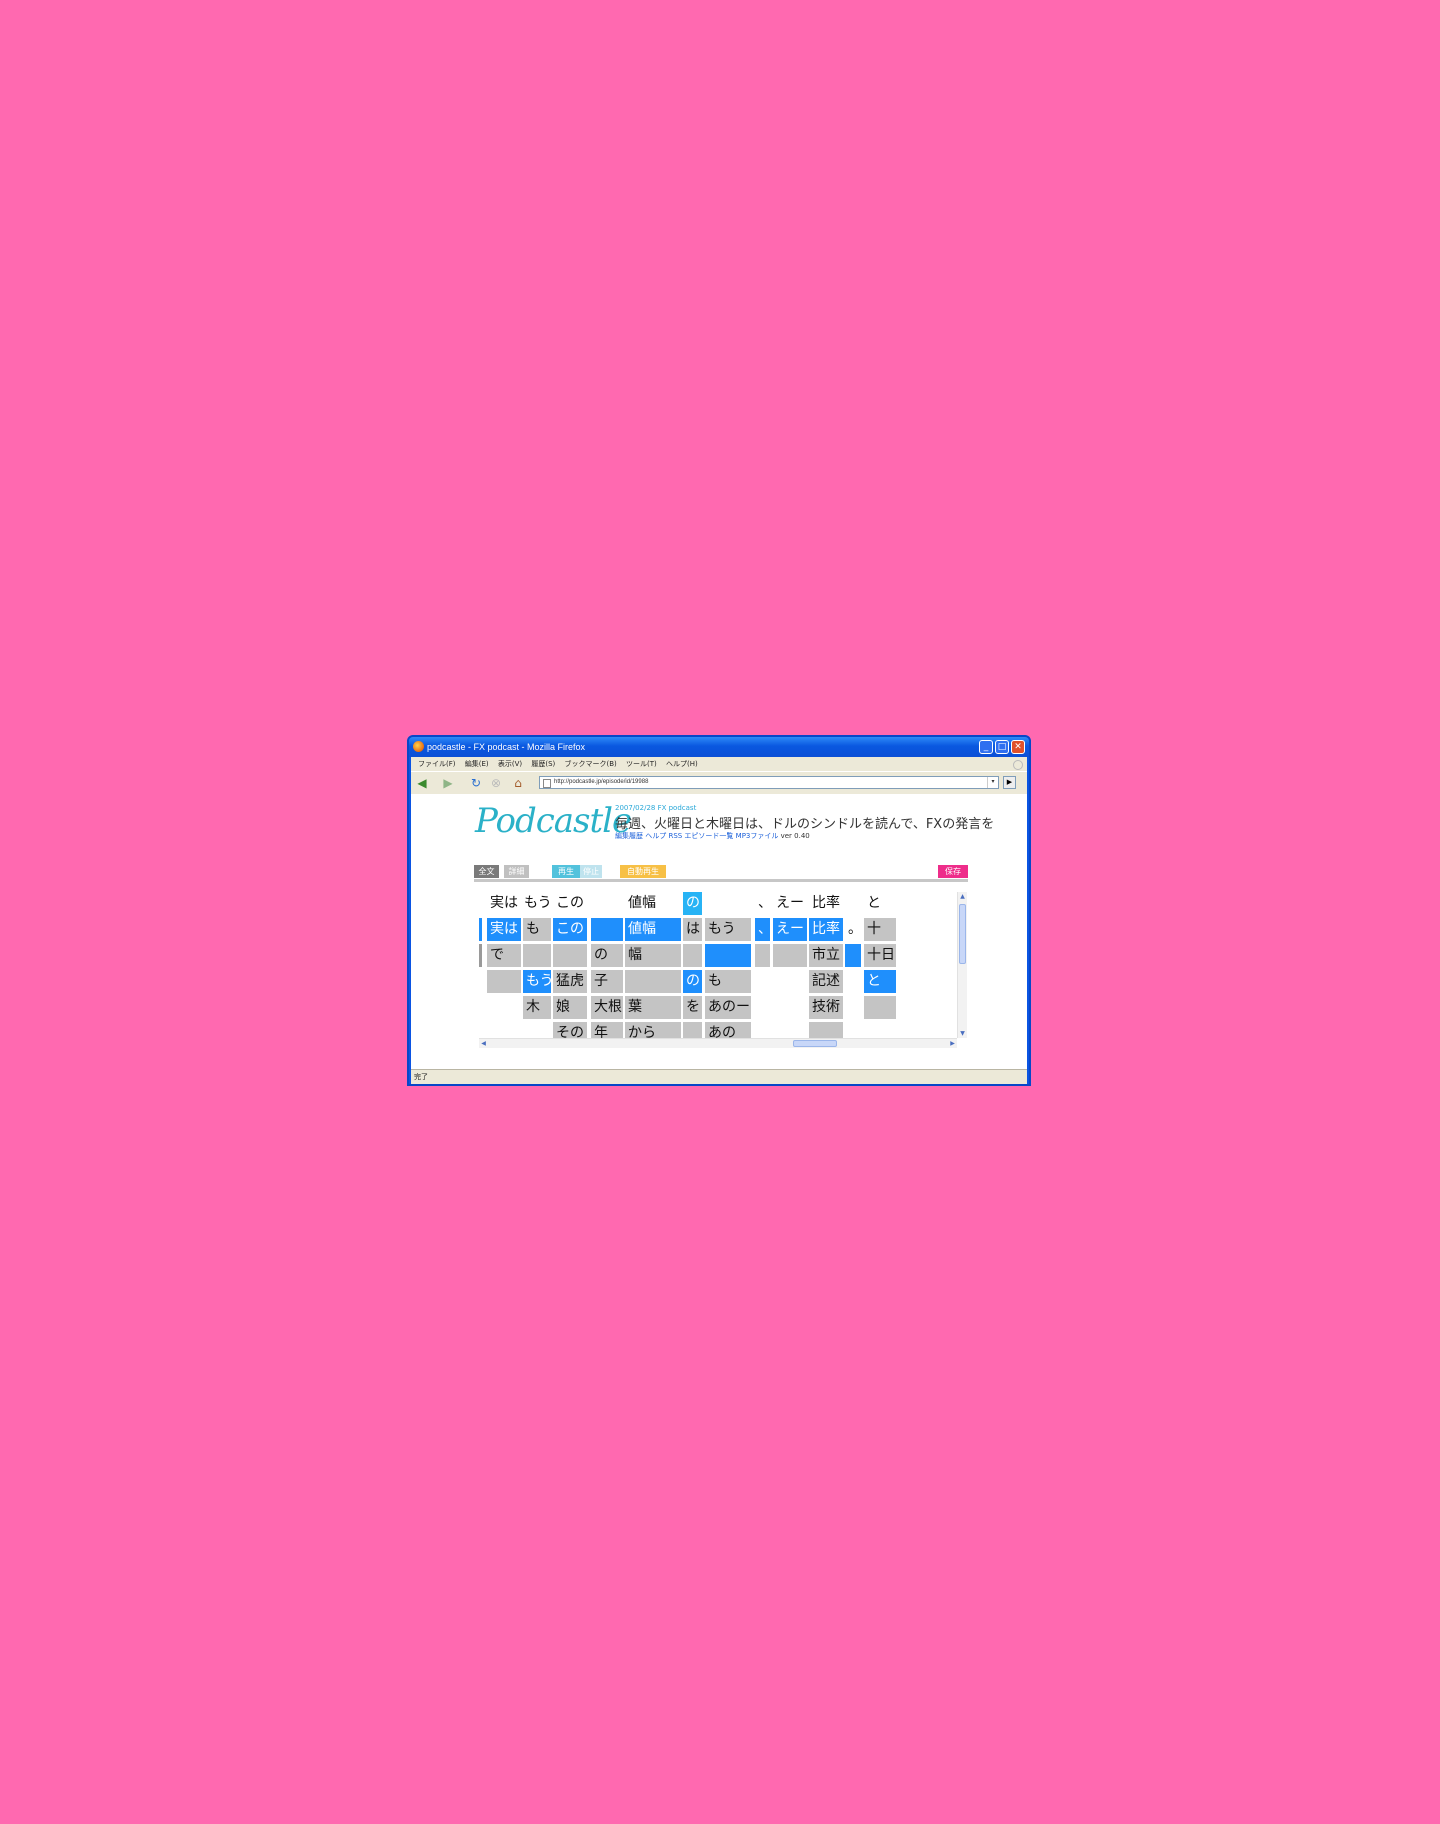 This screenshot has width=1440, height=1824. What do you see at coordinates (826, 929) in the screenshot?
I see `word-candidate: 比率` at bounding box center [826, 929].